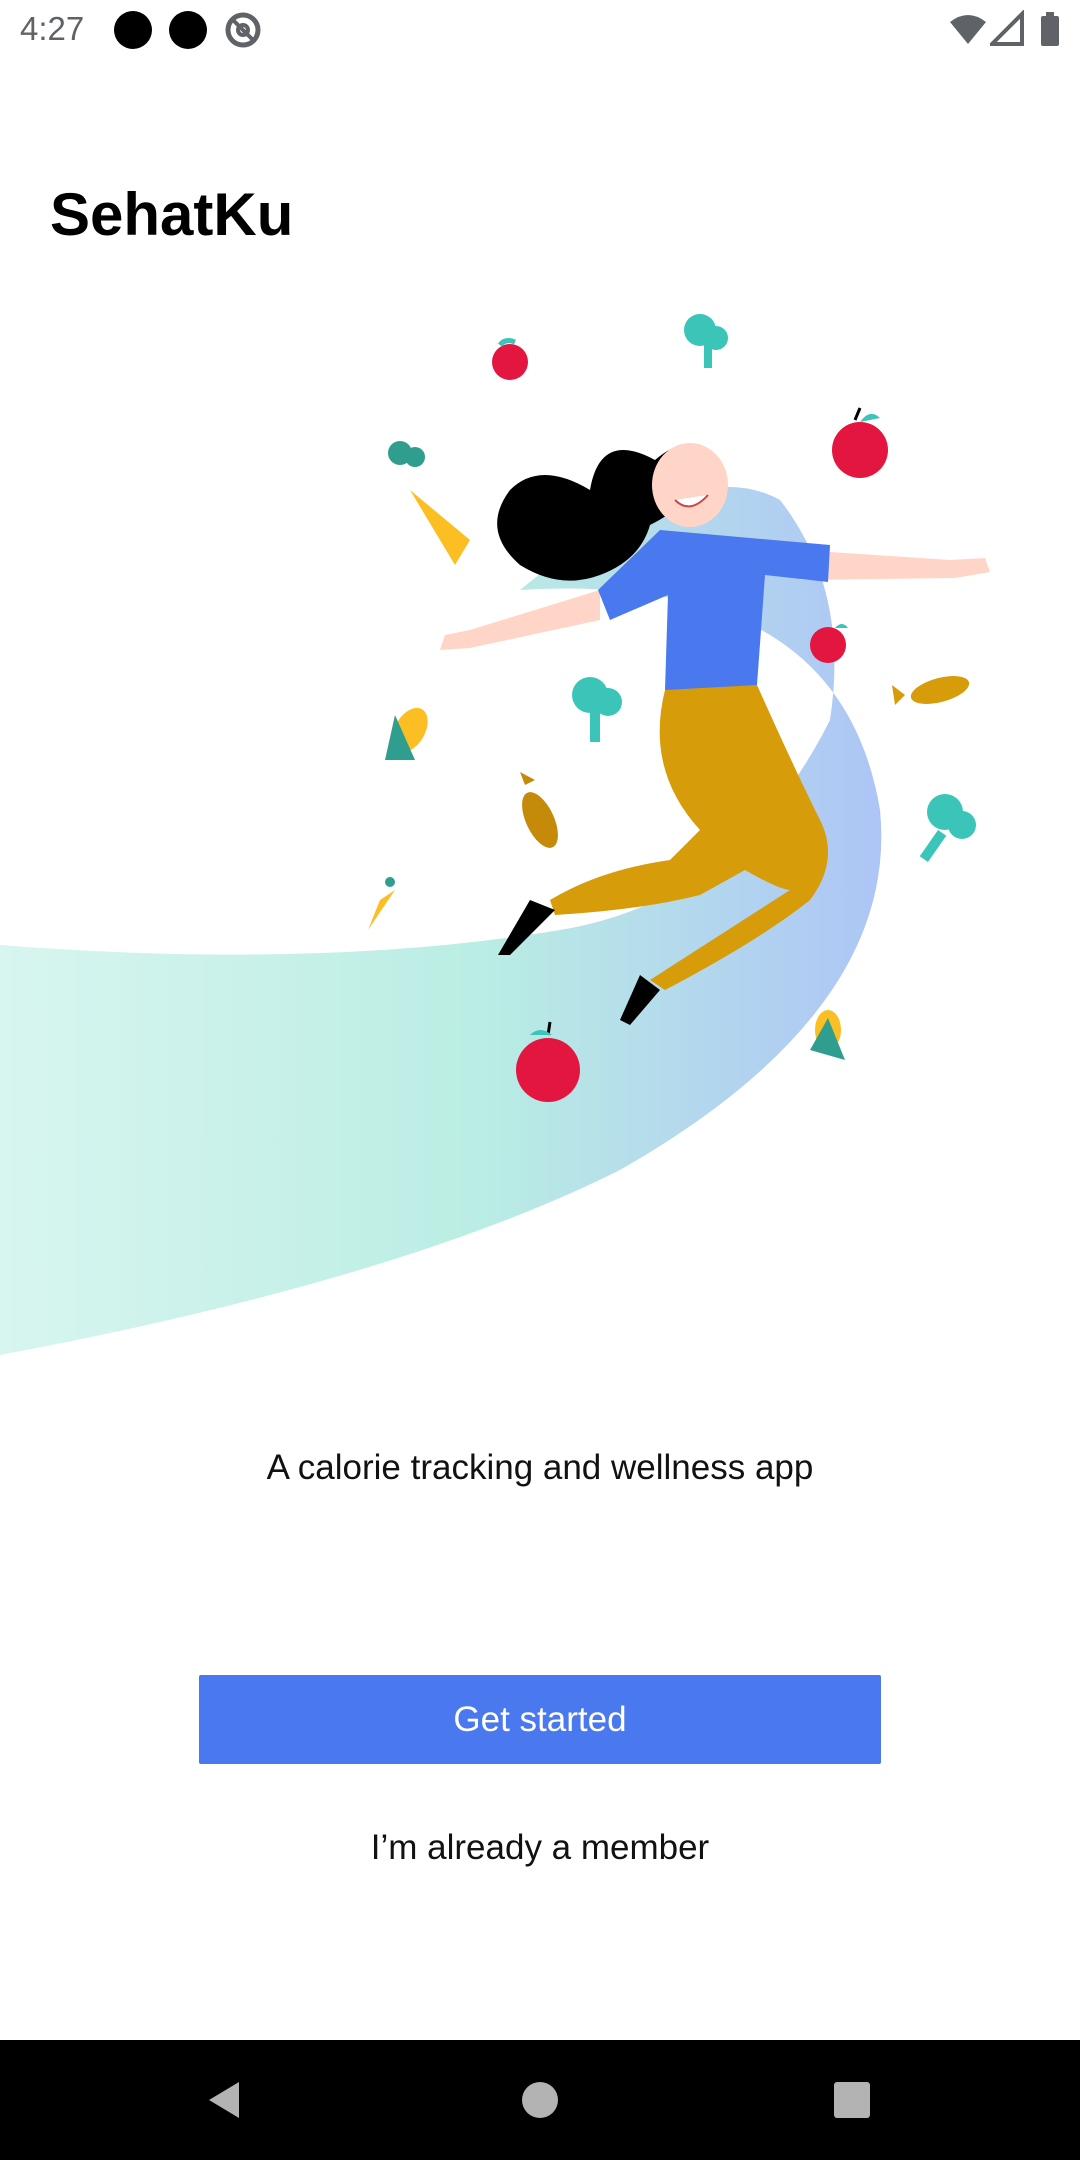  What do you see at coordinates (1050, 32) in the screenshot?
I see `battery-icon` at bounding box center [1050, 32].